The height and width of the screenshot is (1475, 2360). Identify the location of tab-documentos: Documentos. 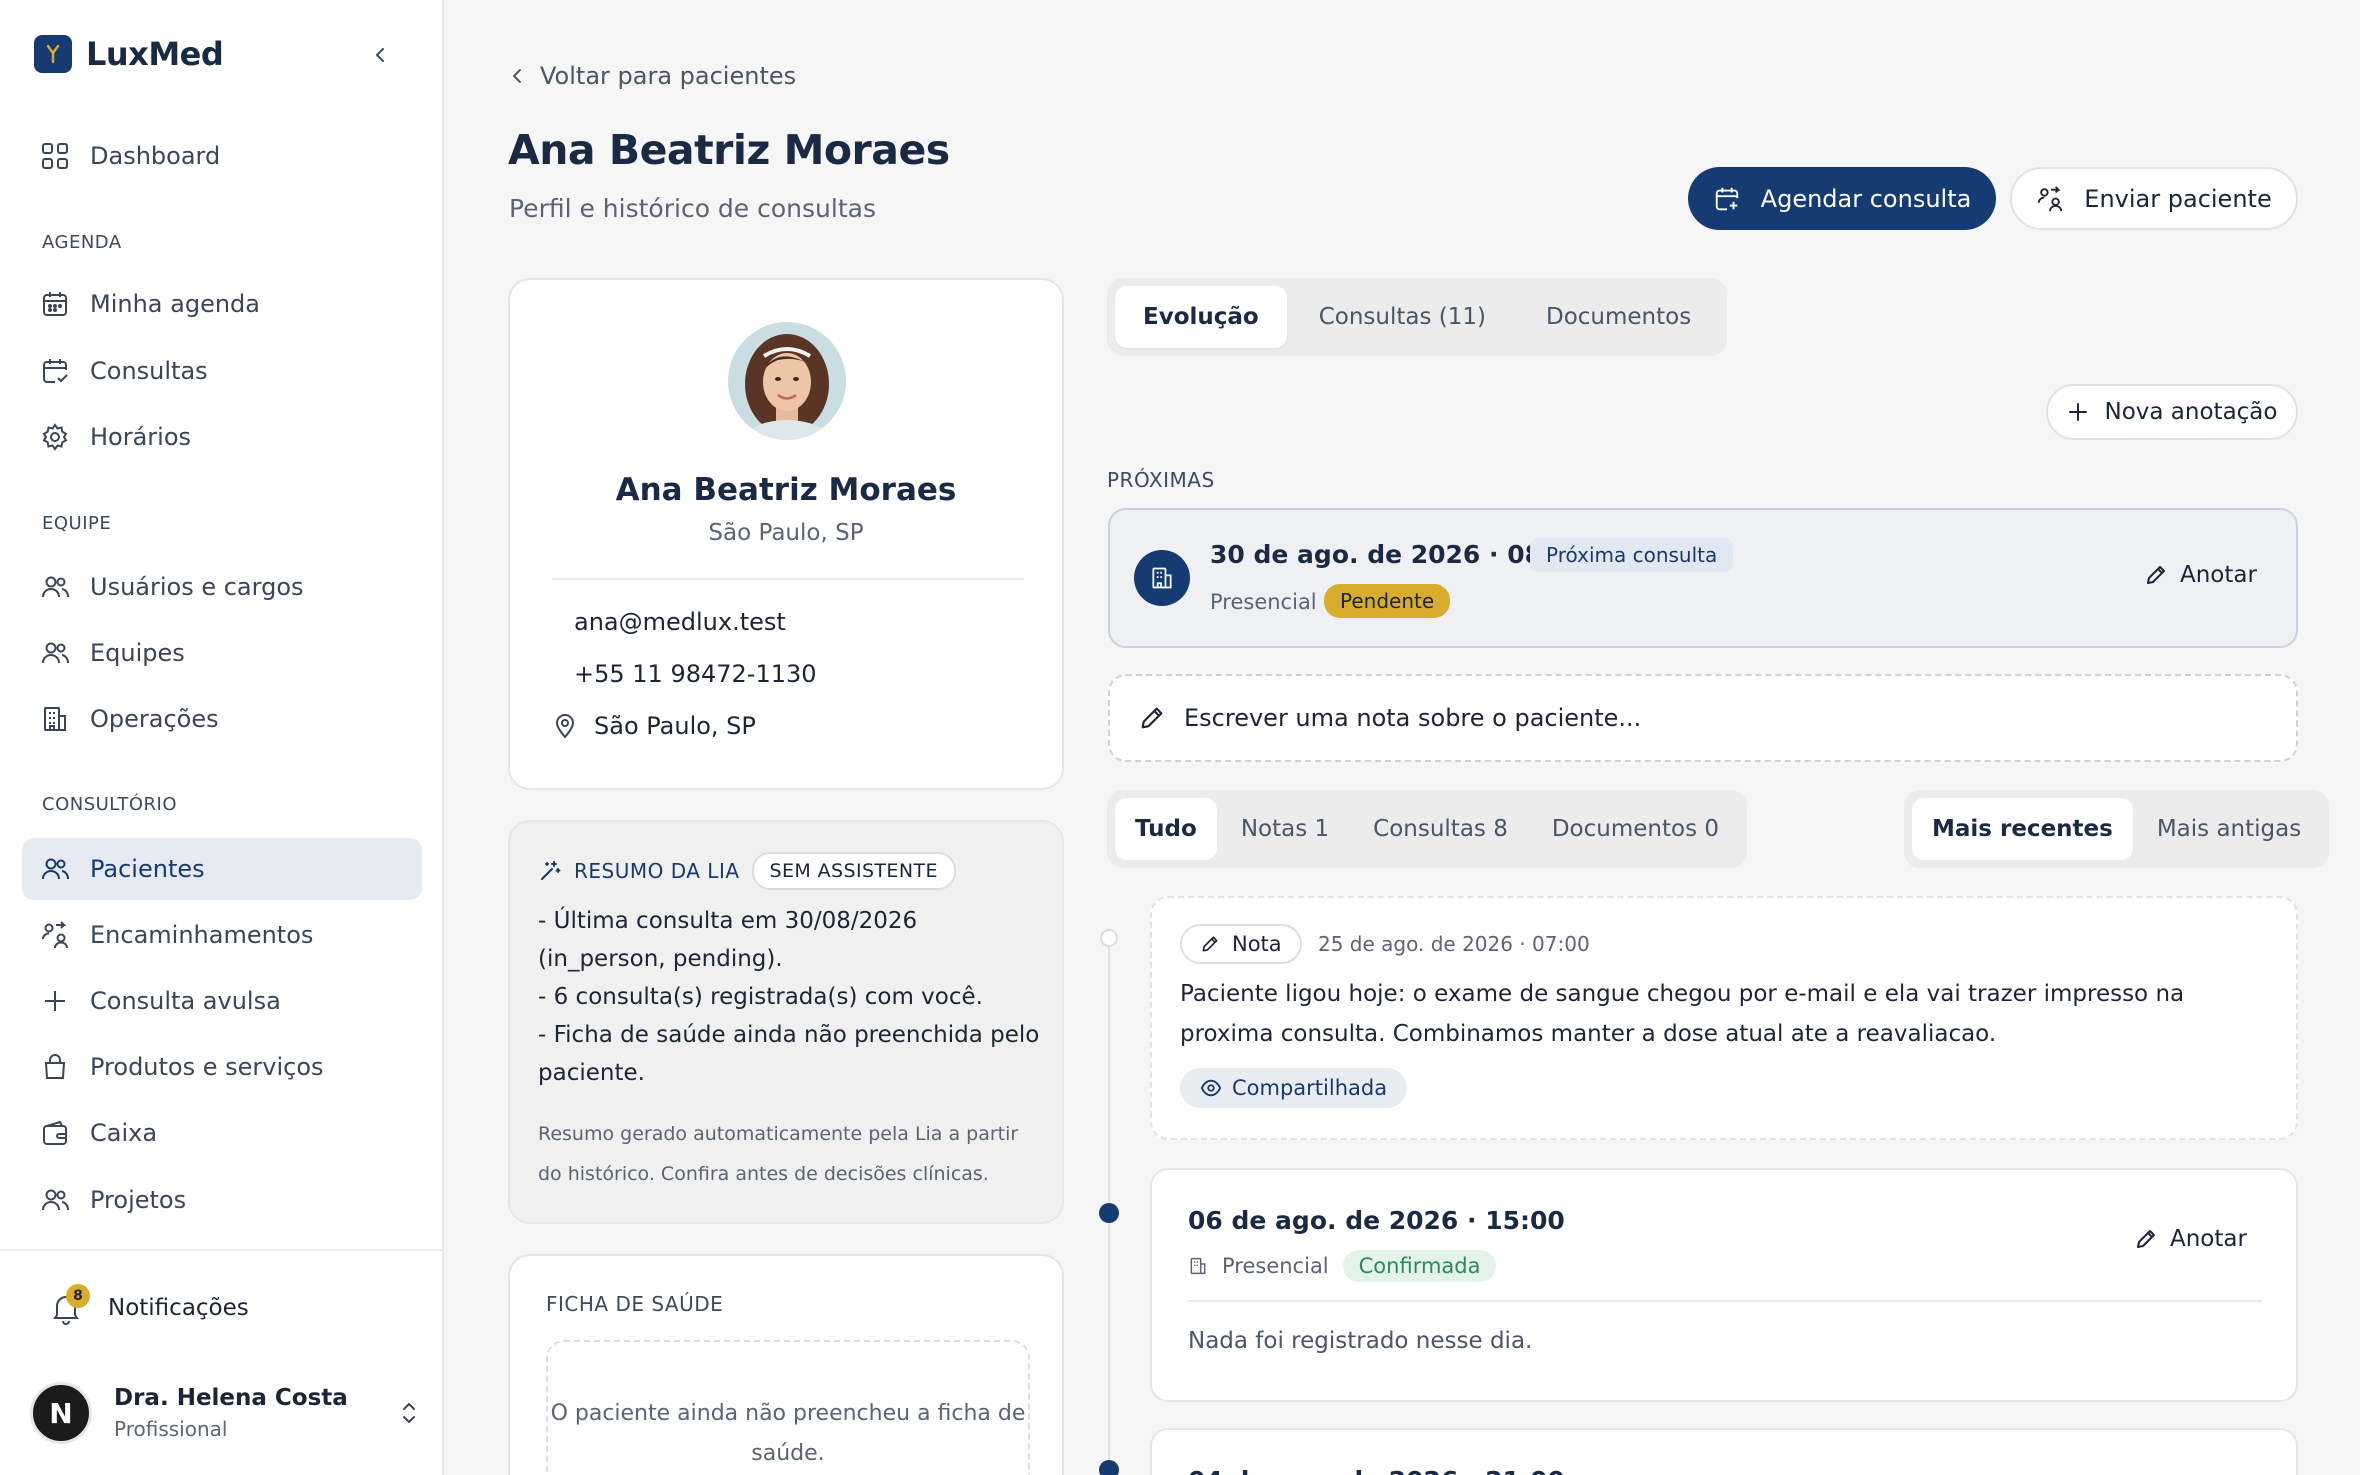
(1618, 317).